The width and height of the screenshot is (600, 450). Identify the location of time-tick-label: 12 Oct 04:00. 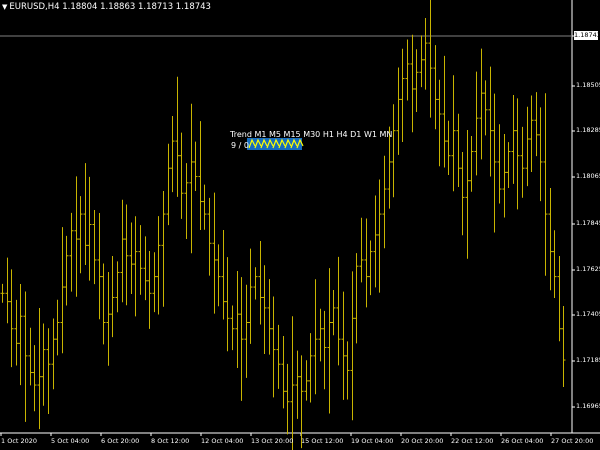
(222, 441).